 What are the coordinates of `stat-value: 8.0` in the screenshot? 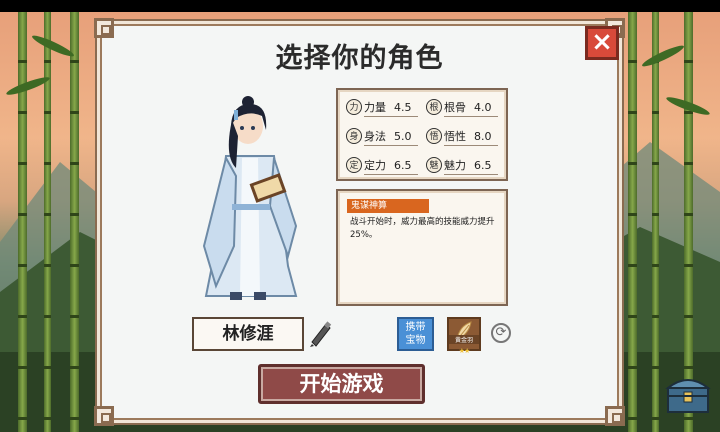 It's located at (483, 136).